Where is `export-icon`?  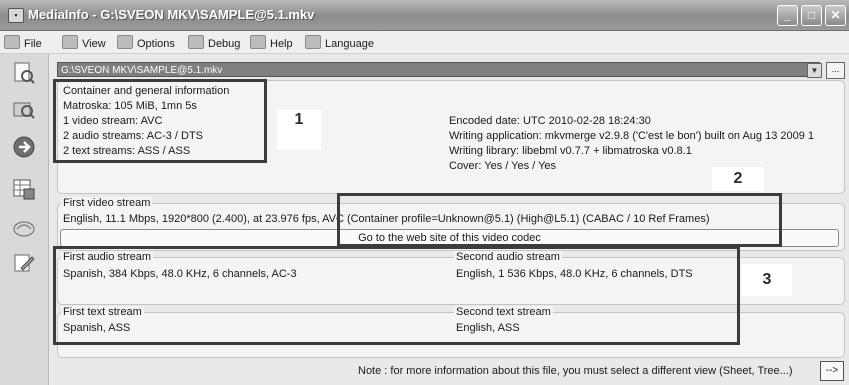 export-icon is located at coordinates (24, 147).